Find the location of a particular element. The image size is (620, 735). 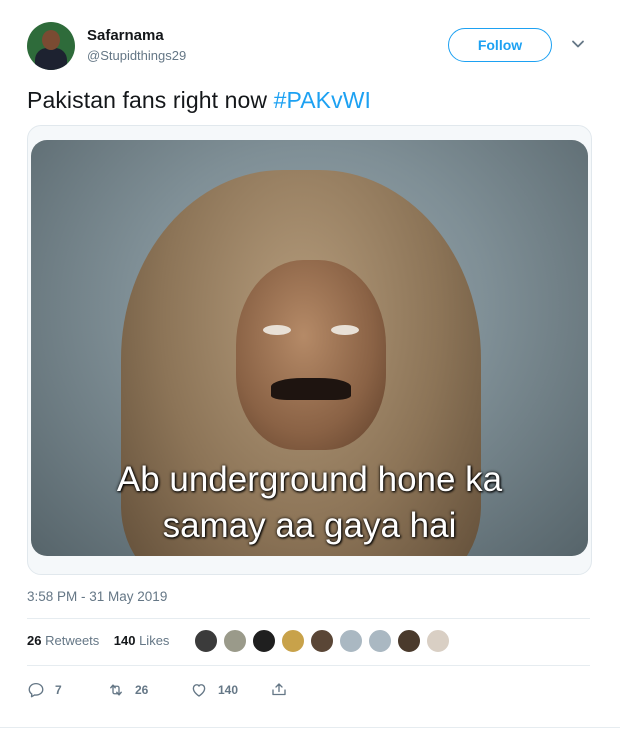

left-eye-shape is located at coordinates (277, 330).